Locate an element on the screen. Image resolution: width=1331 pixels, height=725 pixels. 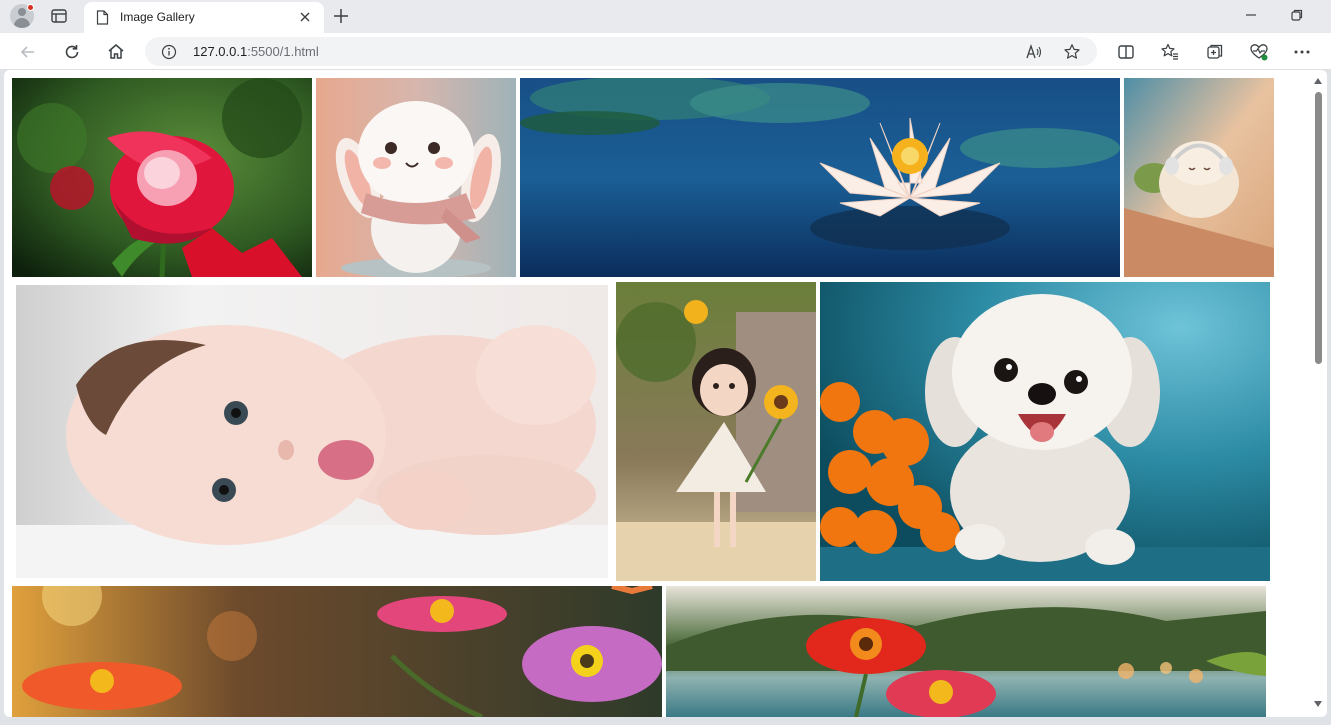
gerbera-flowers-image is located at coordinates (337, 651).